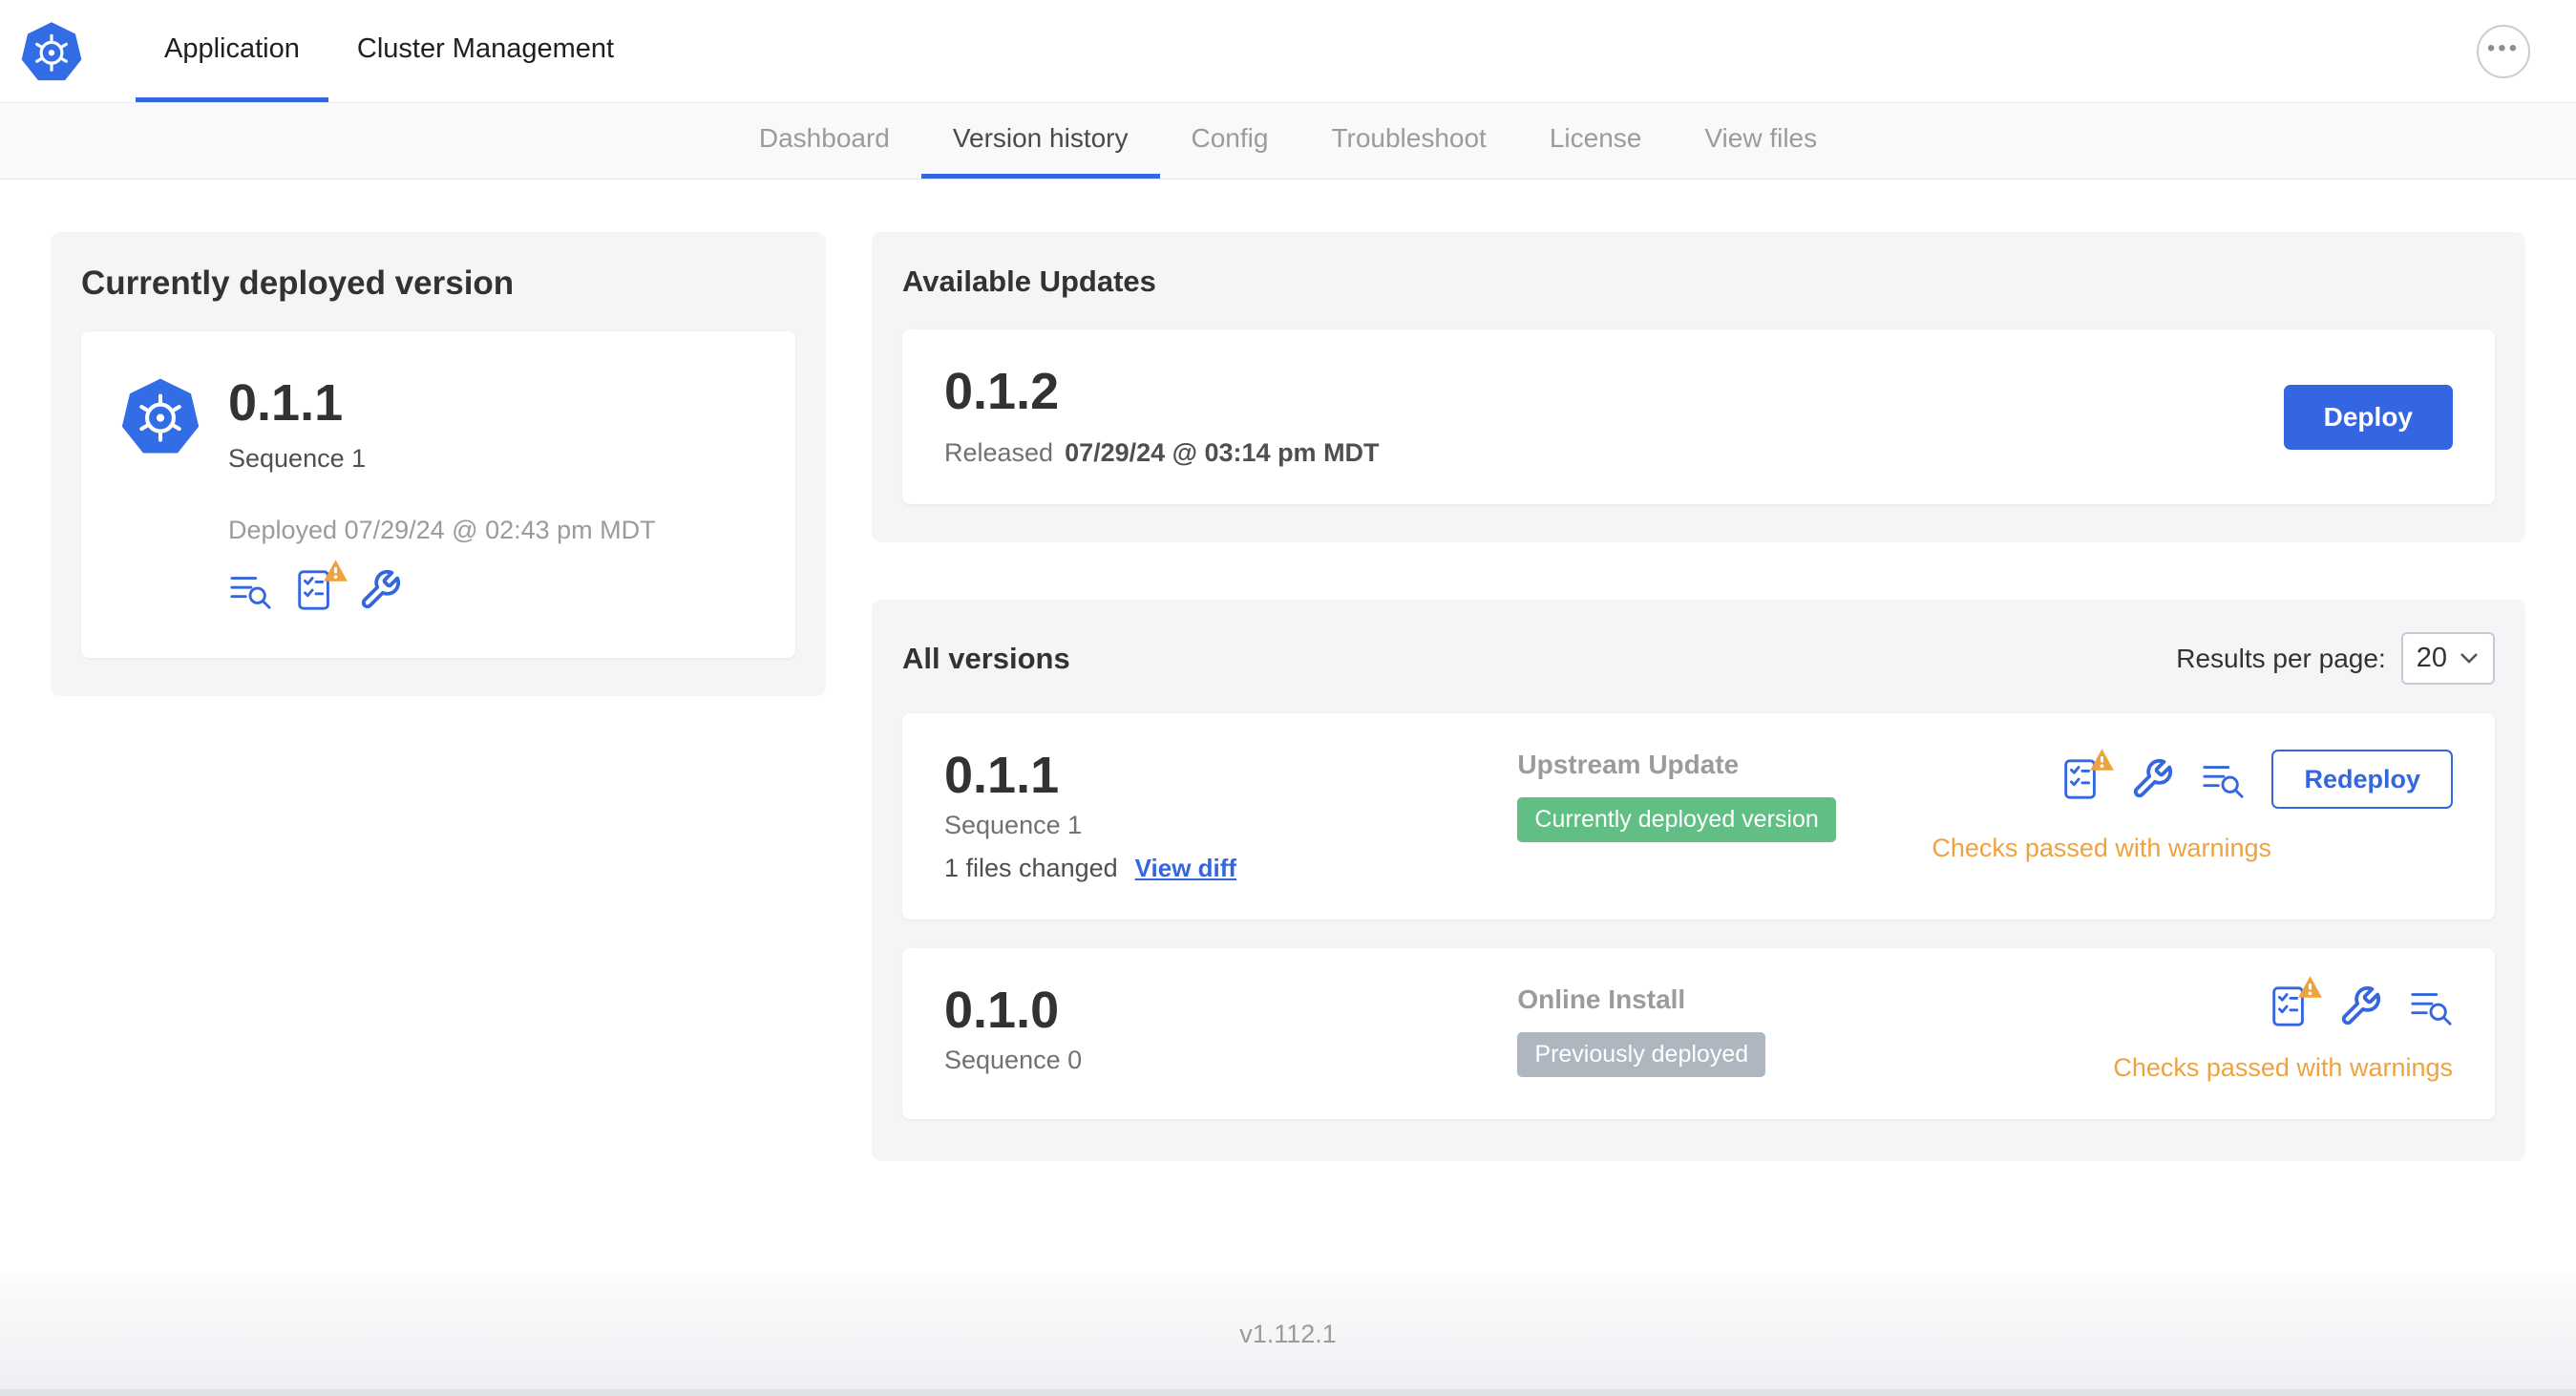  I want to click on deployed-status-badge: Previously deployed, so click(1641, 1054).